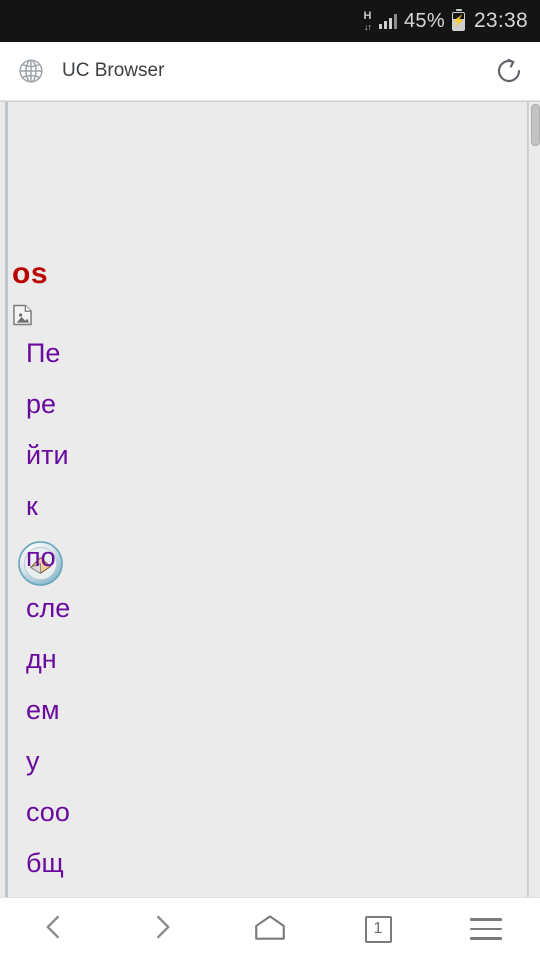 This screenshot has height=960, width=540. I want to click on tab-count-label: 1, so click(378, 928).